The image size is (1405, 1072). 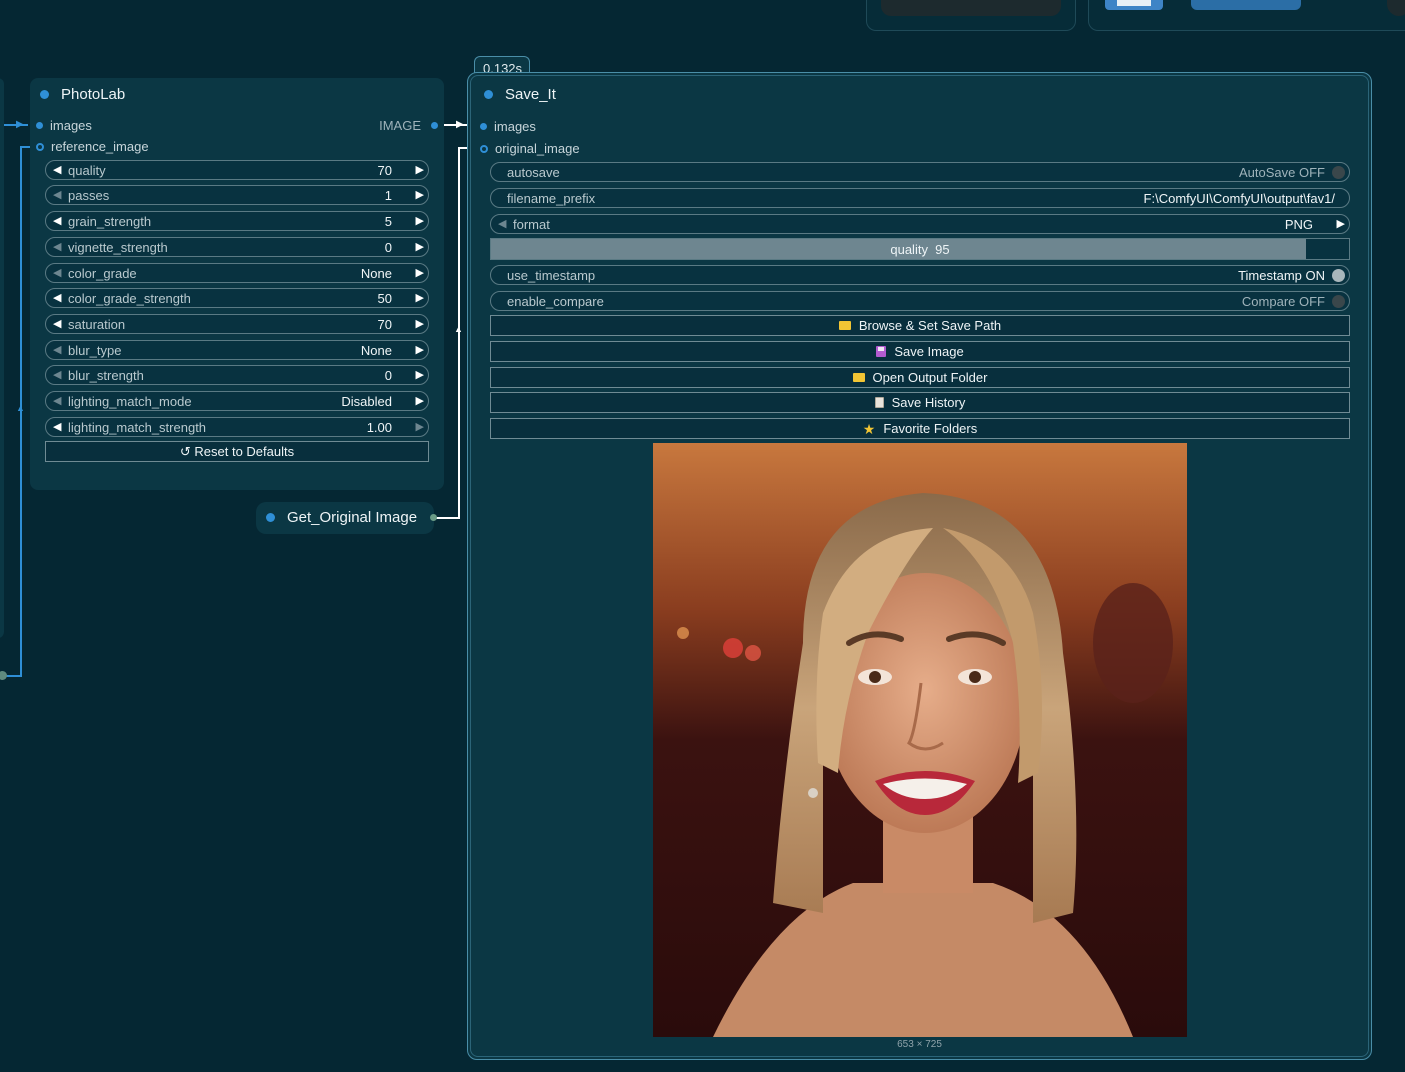 What do you see at coordinates (920, 402) in the screenshot?
I see `save-history-button: Save History` at bounding box center [920, 402].